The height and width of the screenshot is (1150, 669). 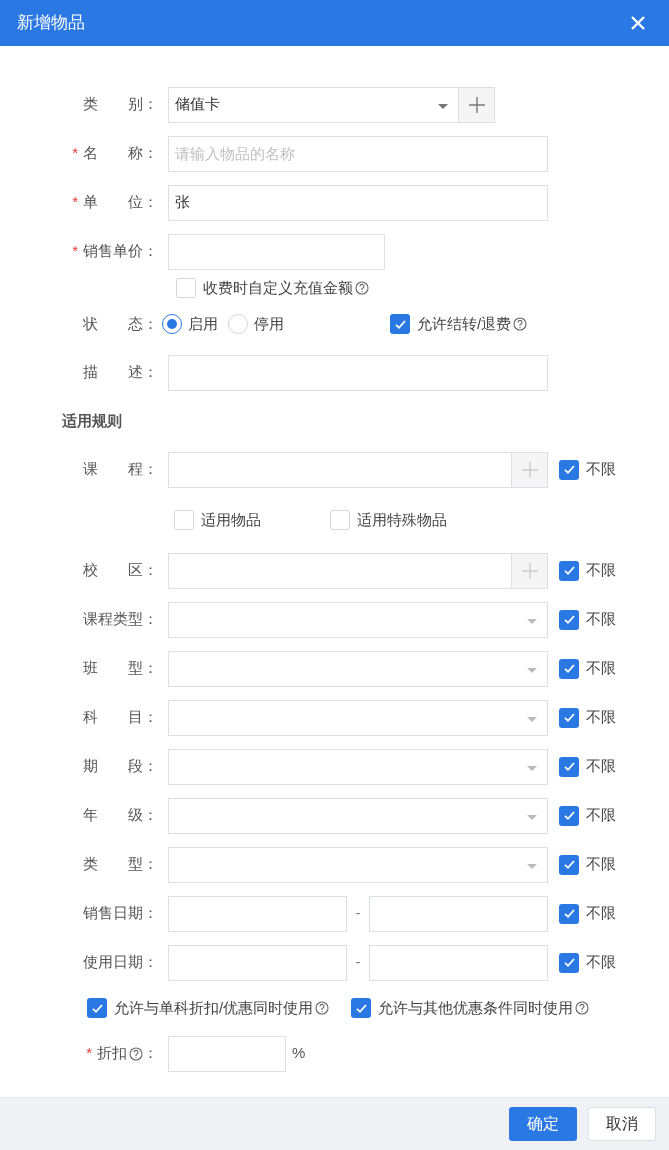 I want to click on field-label: 名 称：, so click(x=120, y=153).